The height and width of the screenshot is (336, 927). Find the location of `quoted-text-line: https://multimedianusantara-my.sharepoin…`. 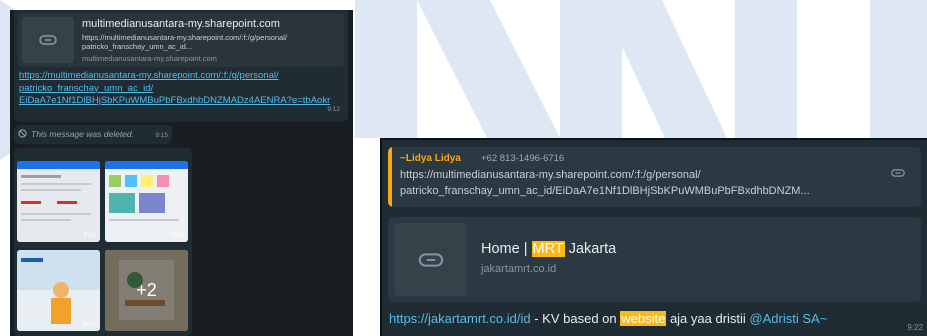

quoted-text-line: https://multimedianusantara-my.sharepoin… is located at coordinates (550, 175).